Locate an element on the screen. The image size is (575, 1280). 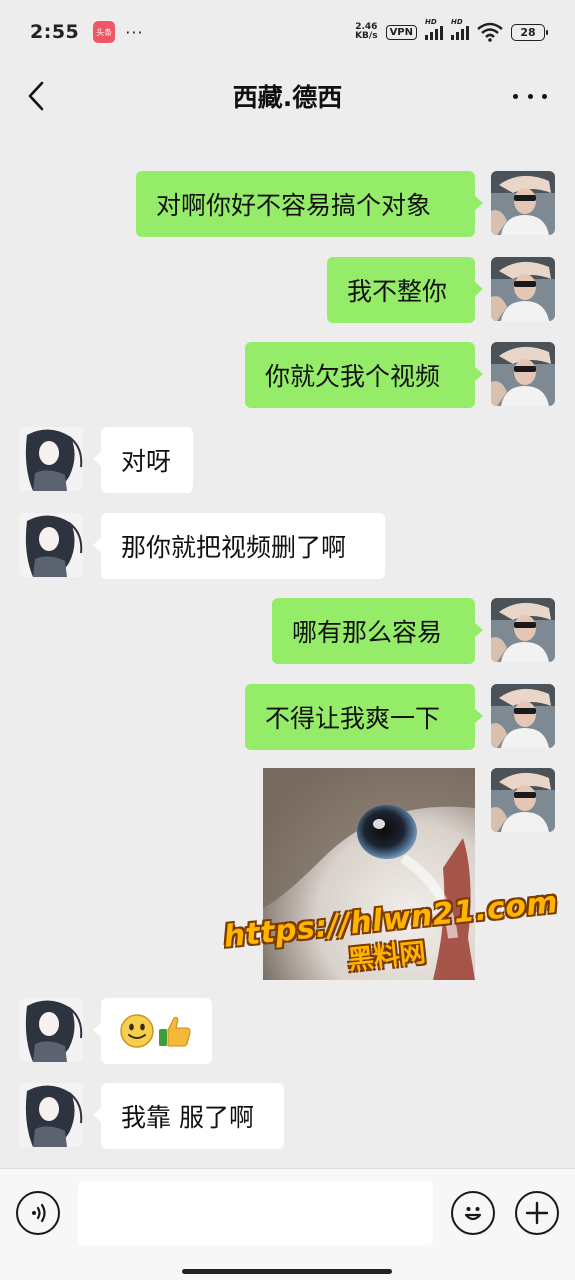
more-options-button is located at coordinates (530, 96).